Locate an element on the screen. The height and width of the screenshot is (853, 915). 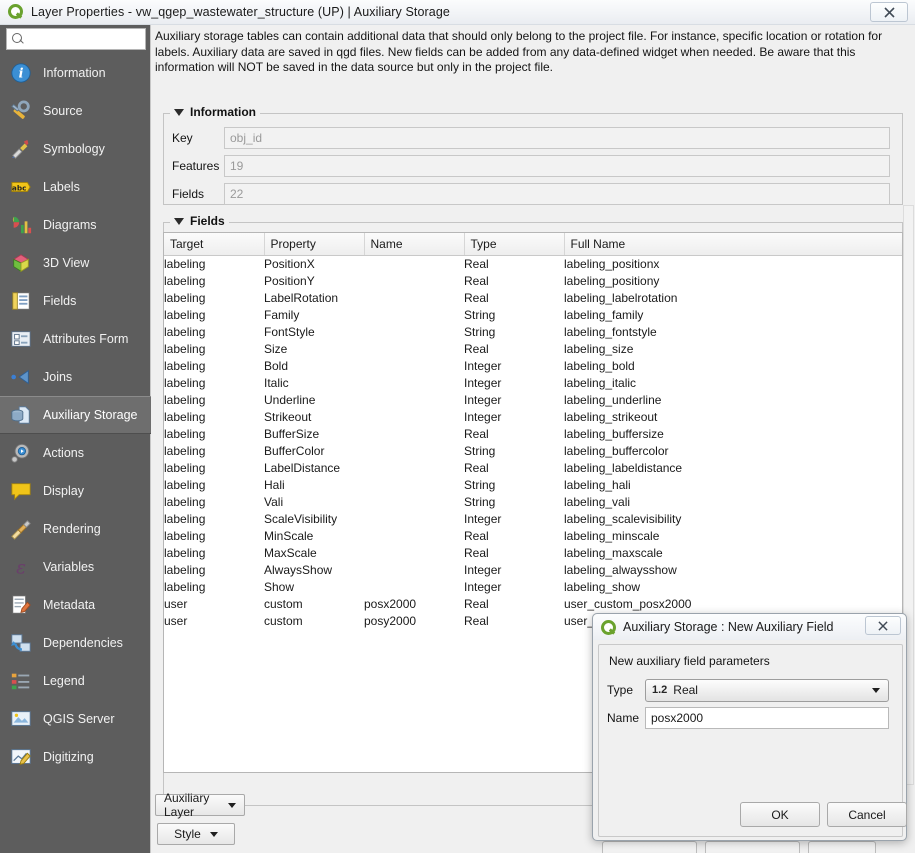
type-select: 1.2 Real is located at coordinates (767, 690).